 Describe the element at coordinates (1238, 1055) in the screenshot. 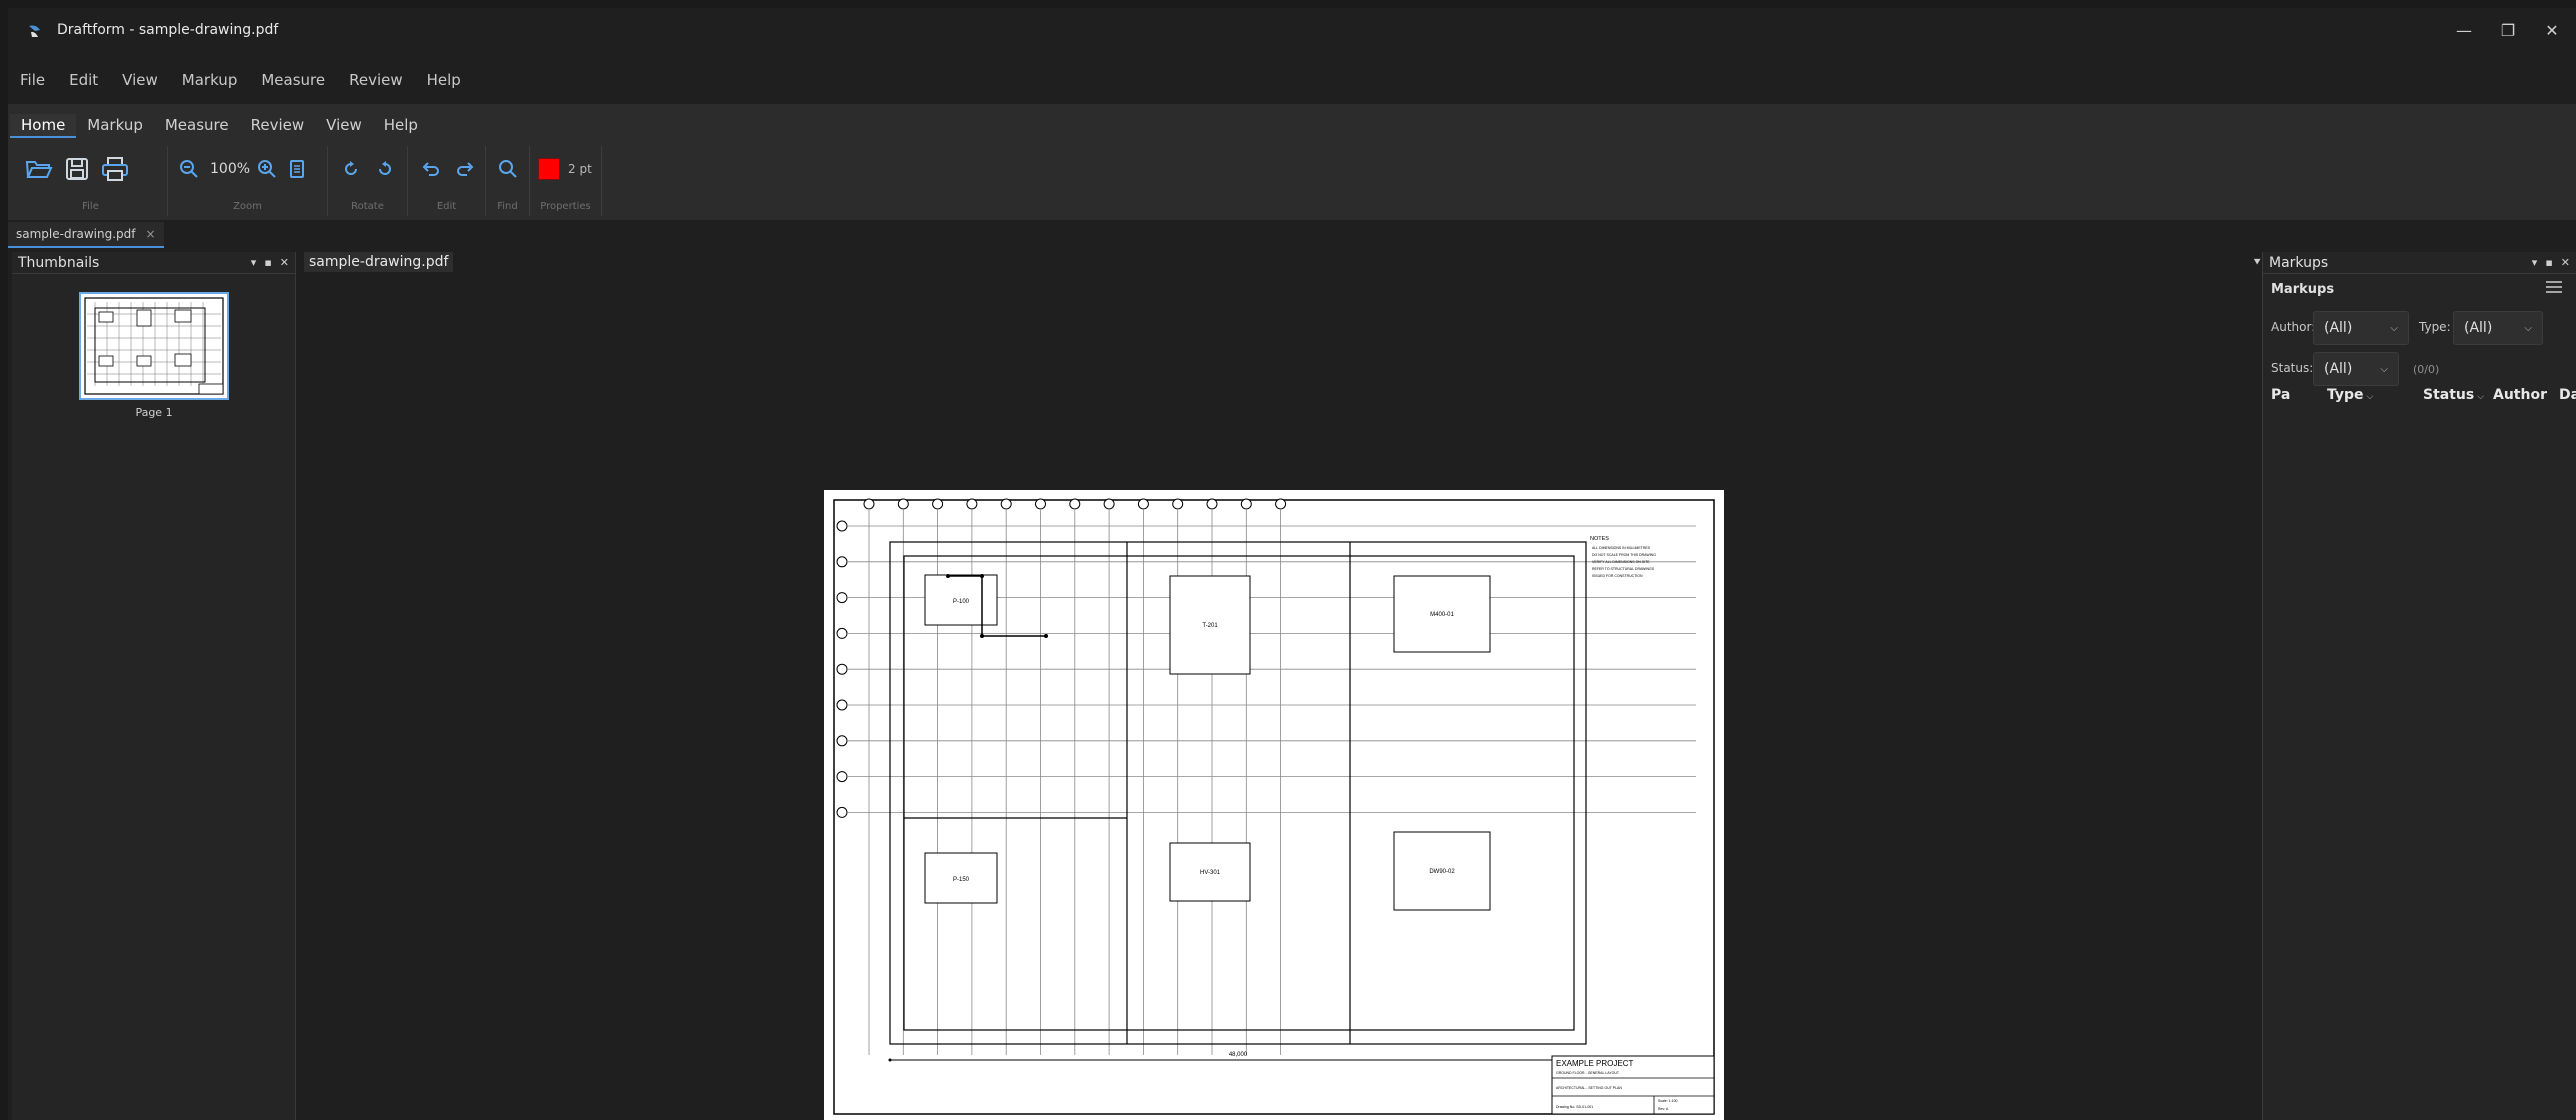

I see `dimension-text: 48,000` at that location.